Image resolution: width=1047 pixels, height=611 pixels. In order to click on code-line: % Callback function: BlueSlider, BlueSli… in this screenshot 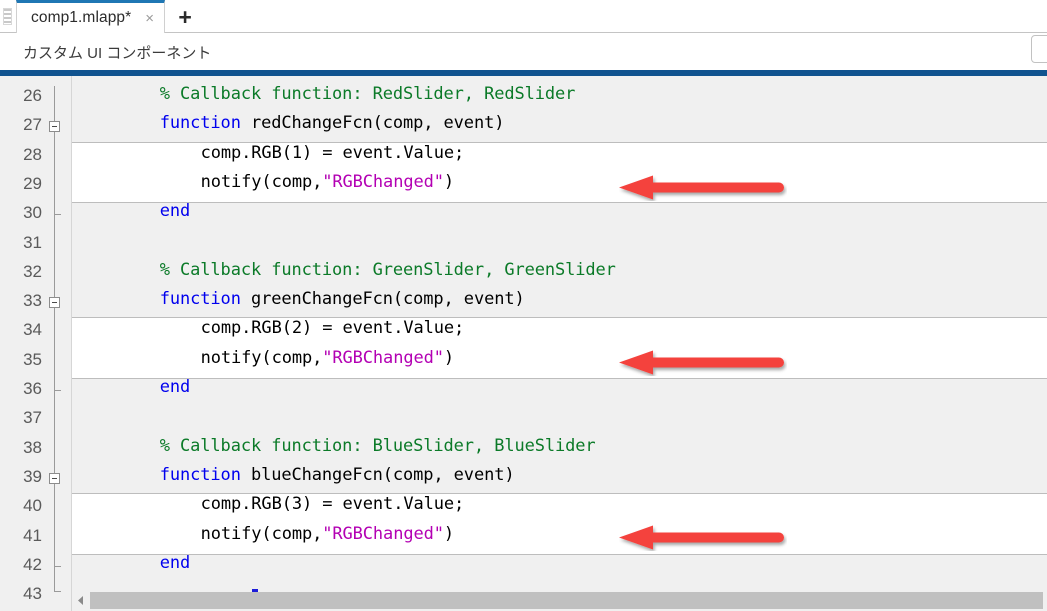, I will do `click(378, 446)`.